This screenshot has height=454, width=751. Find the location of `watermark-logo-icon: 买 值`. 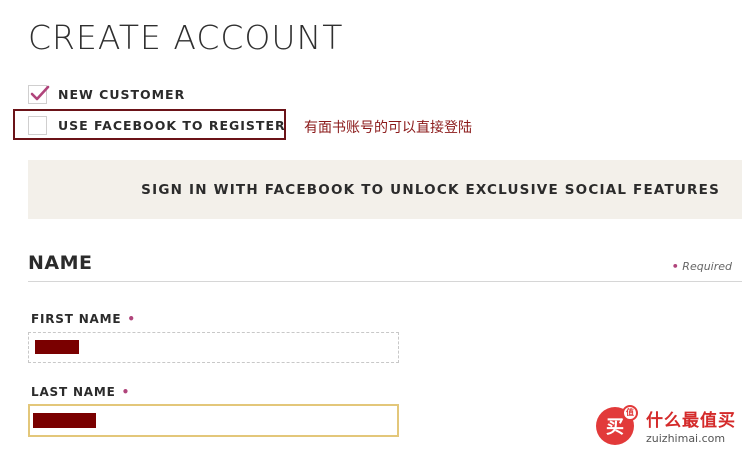

watermark-logo-icon: 买 值 is located at coordinates (617, 424).